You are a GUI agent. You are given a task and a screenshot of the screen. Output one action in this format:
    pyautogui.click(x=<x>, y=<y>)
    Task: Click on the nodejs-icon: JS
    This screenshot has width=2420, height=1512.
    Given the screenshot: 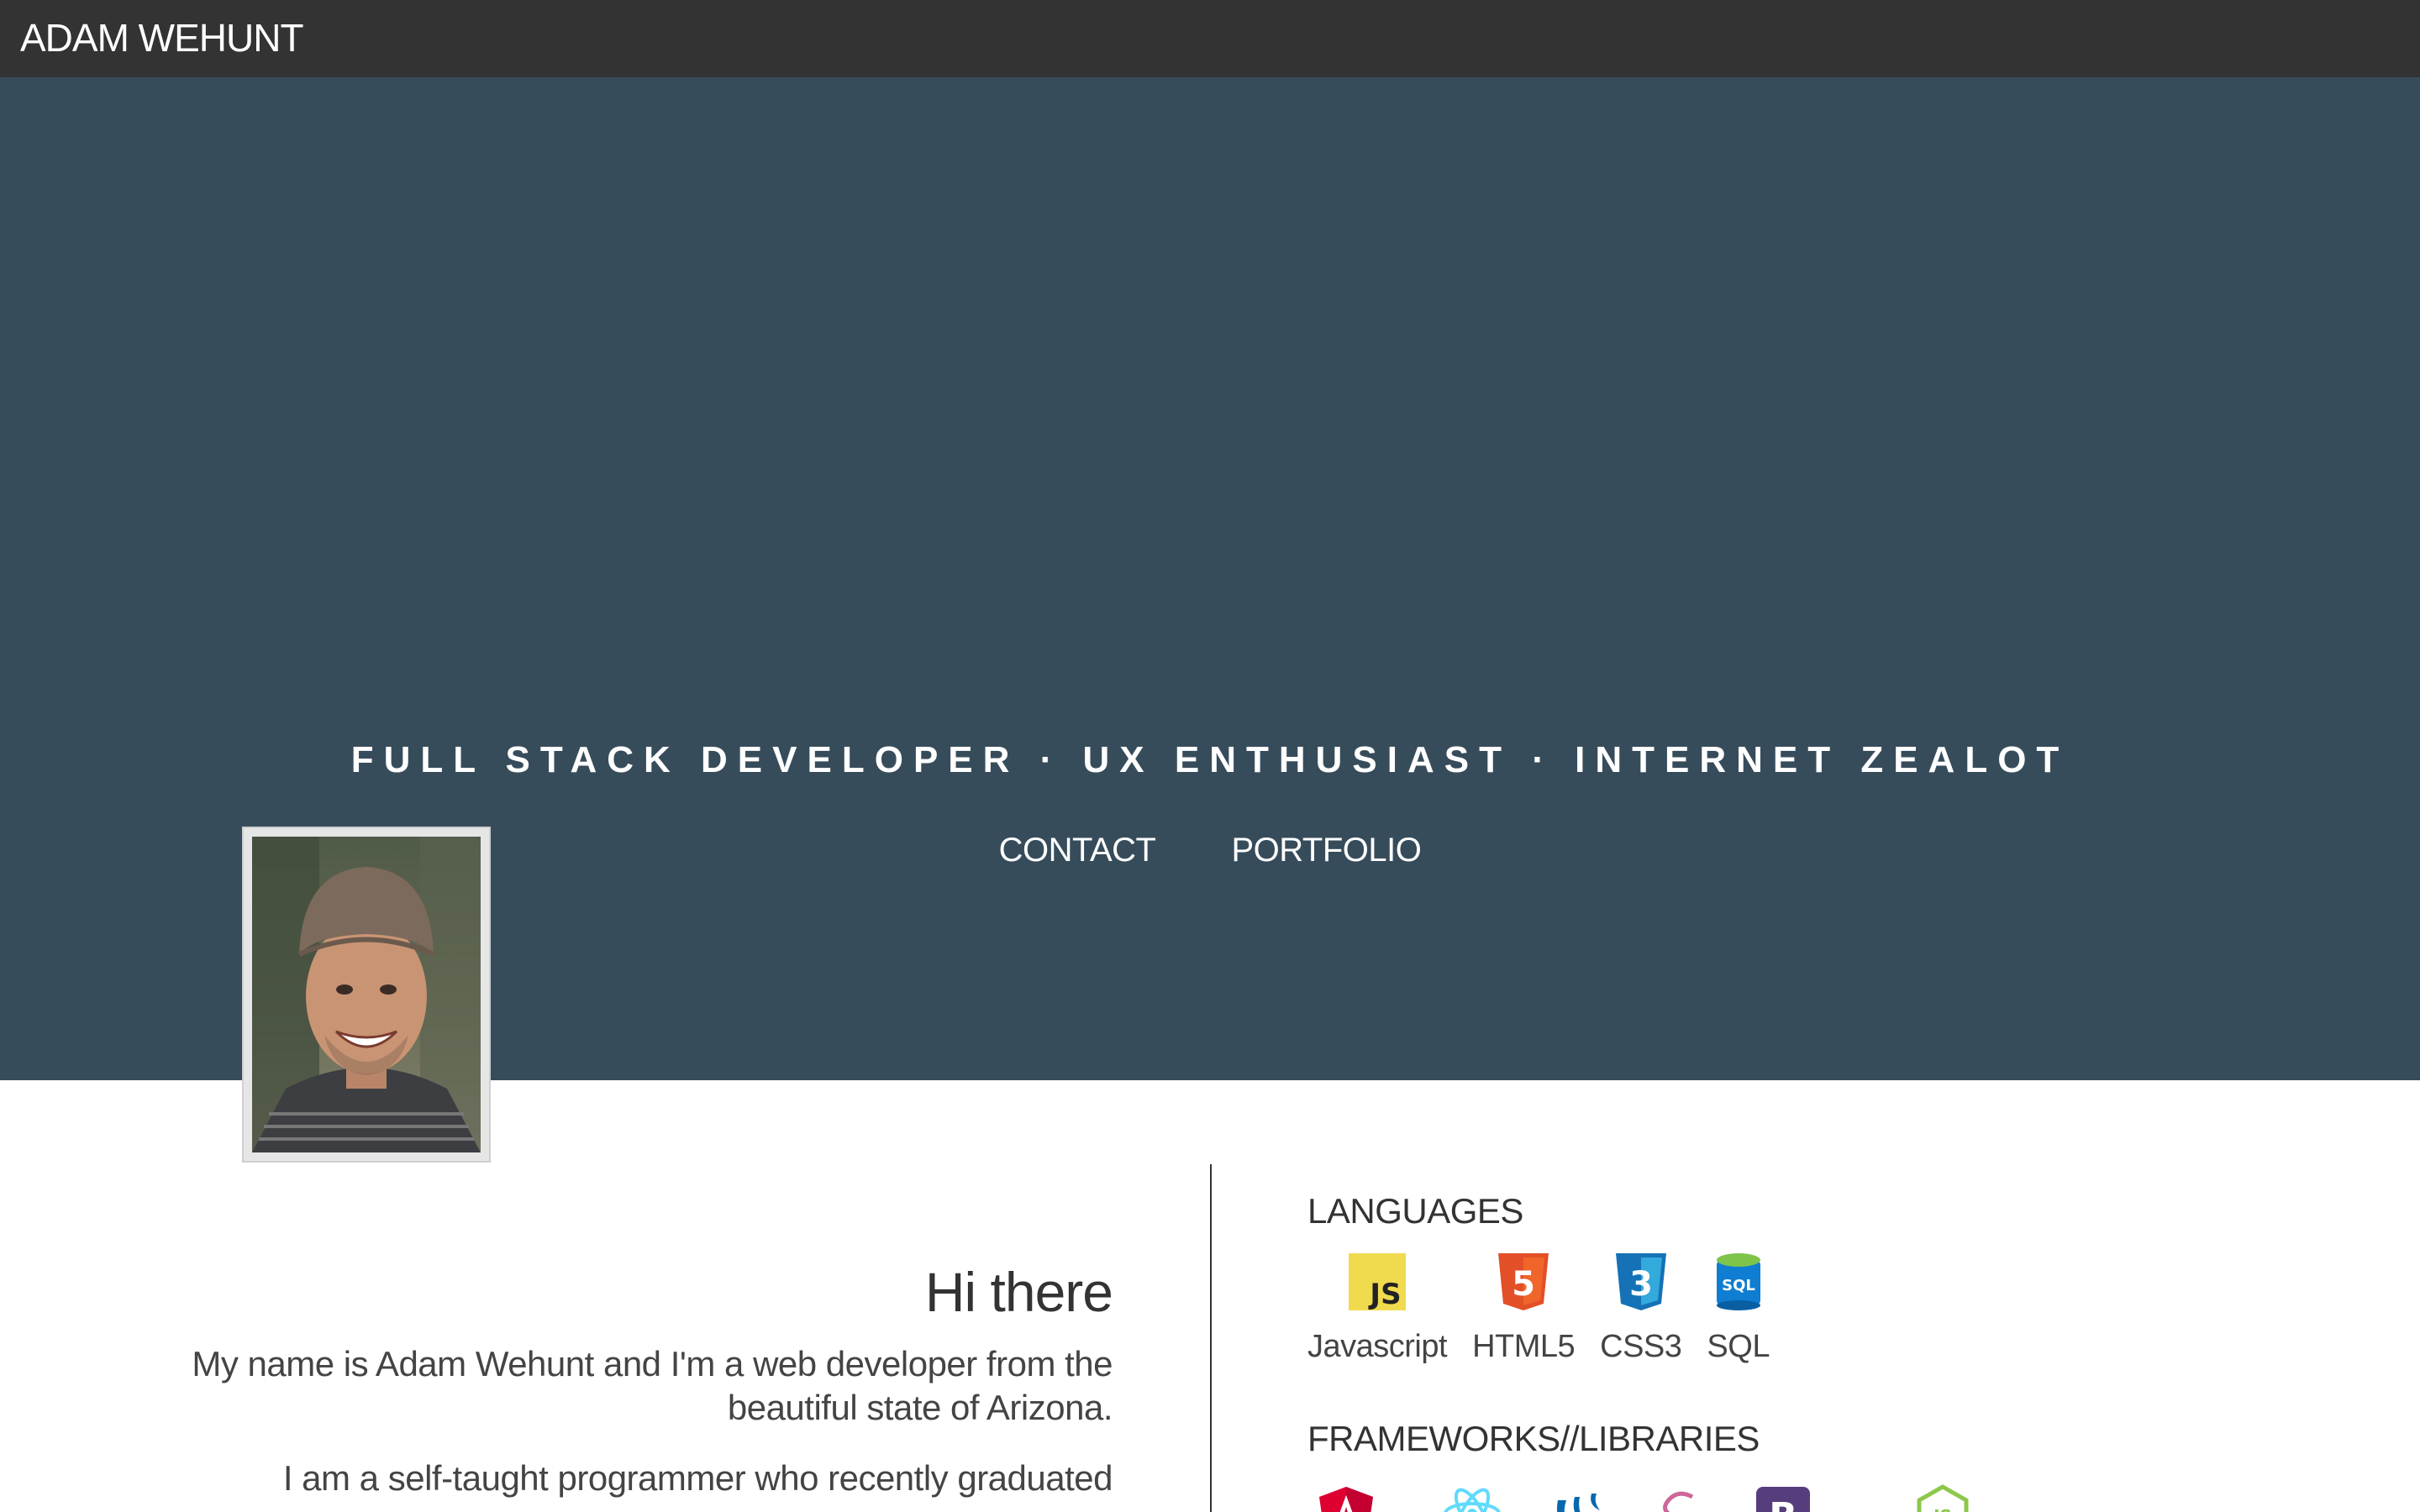 What is the action you would take?
    pyautogui.click(x=1943, y=1498)
    